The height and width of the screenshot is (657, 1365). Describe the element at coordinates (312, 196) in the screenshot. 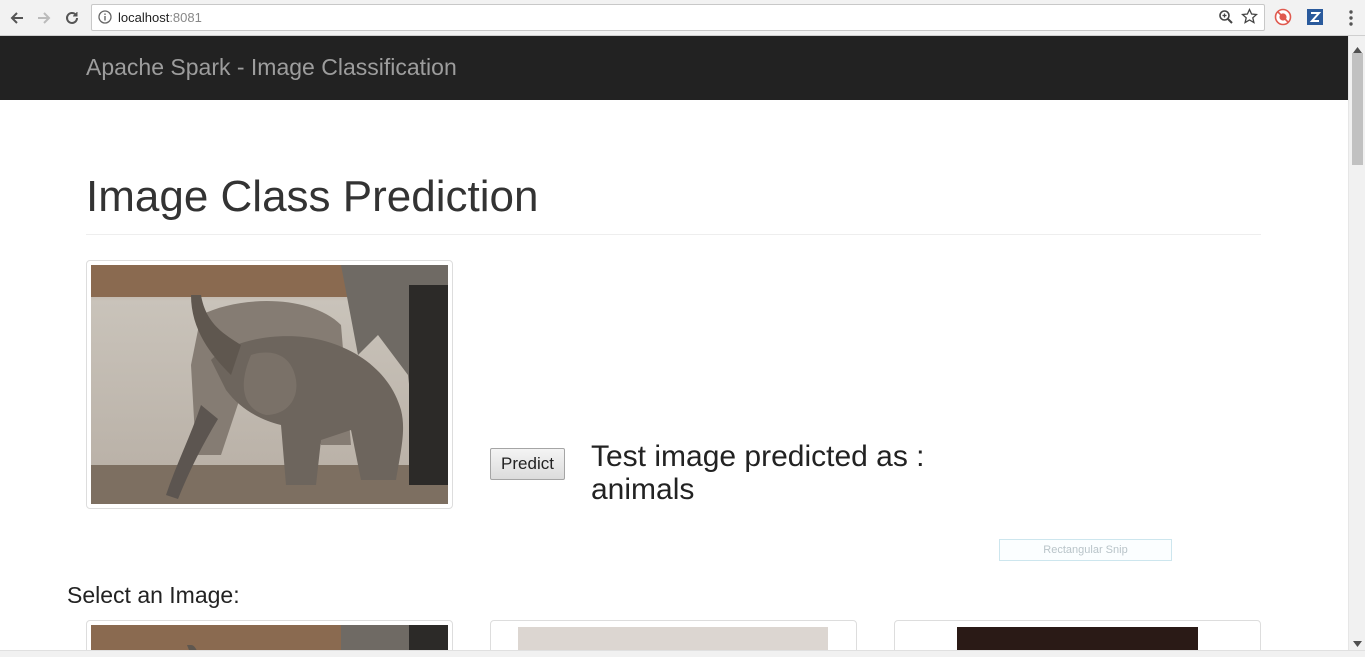

I see `page-title: Image Class Prediction` at that location.